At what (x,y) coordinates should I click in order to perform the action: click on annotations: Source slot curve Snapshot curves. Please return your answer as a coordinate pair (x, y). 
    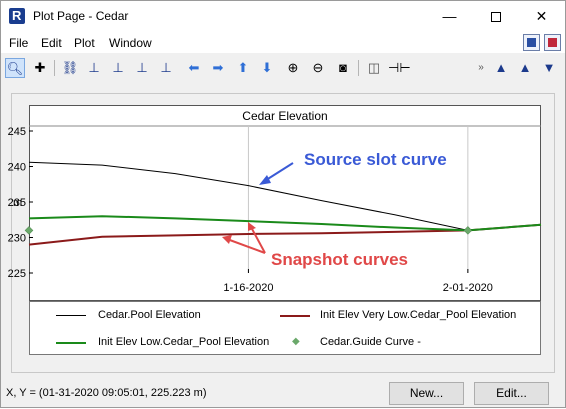
    Looking at the image, I should click on (334, 209).